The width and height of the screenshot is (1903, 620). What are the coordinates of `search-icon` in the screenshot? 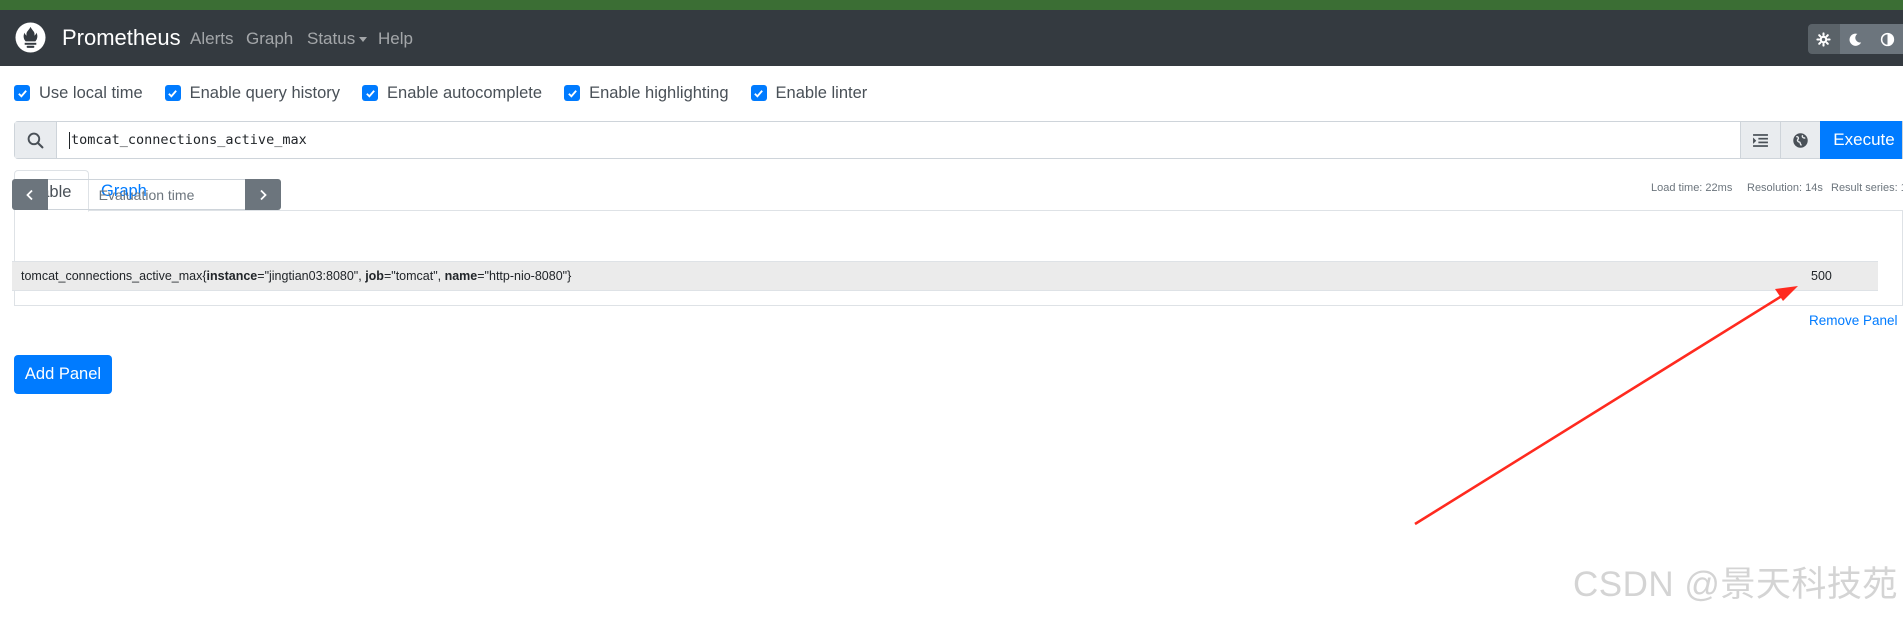 It's located at (35, 140).